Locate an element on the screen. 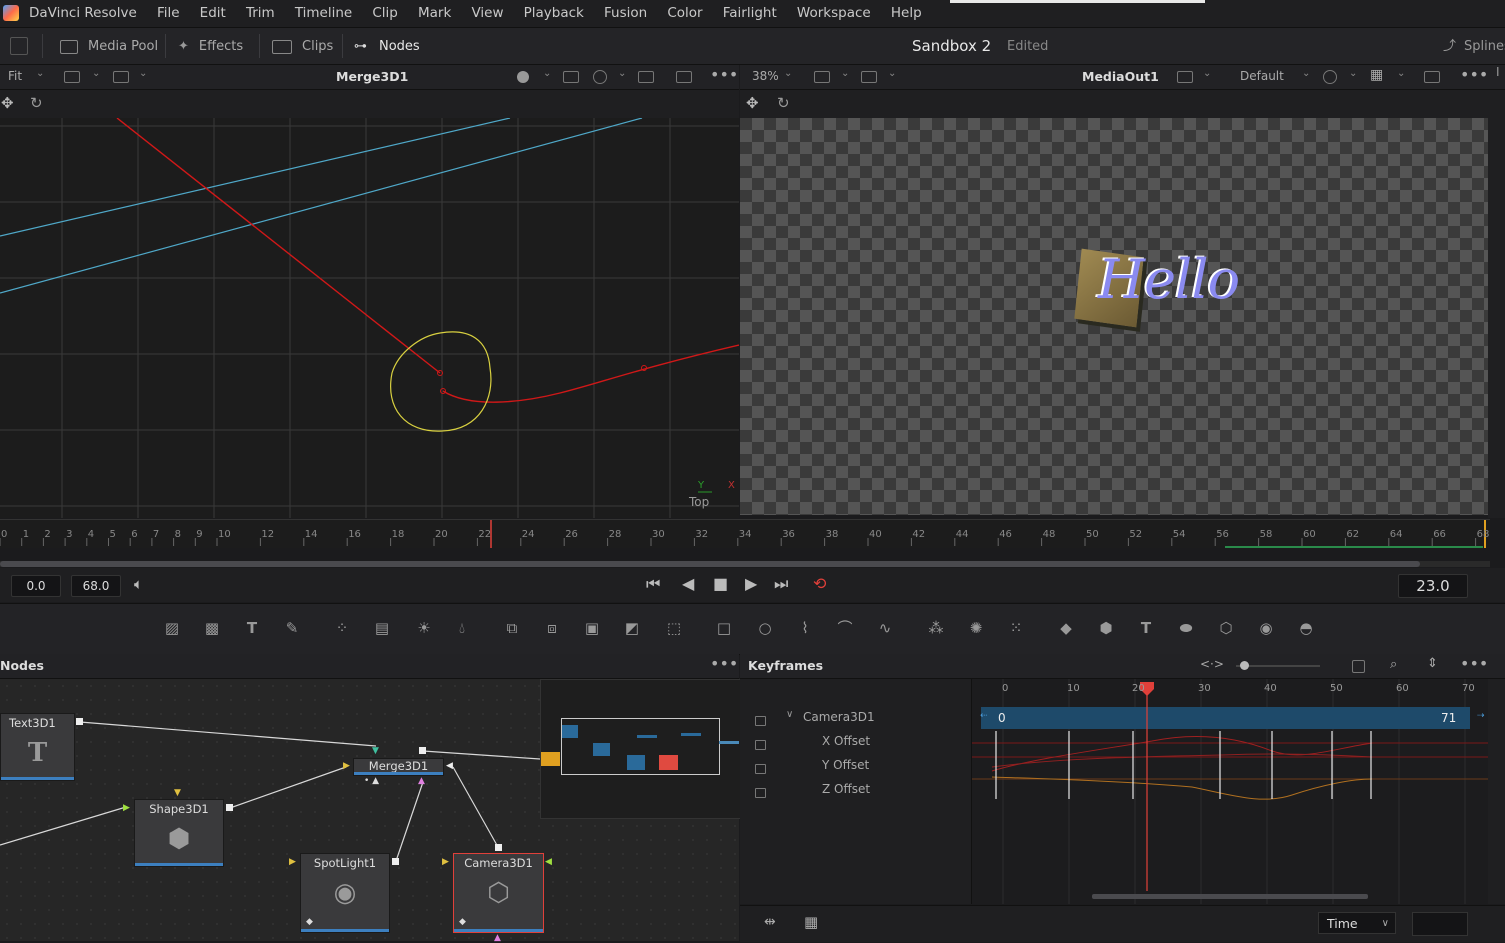 The width and height of the screenshot is (1505, 943). current-time-field: 23.0 is located at coordinates (1433, 586).